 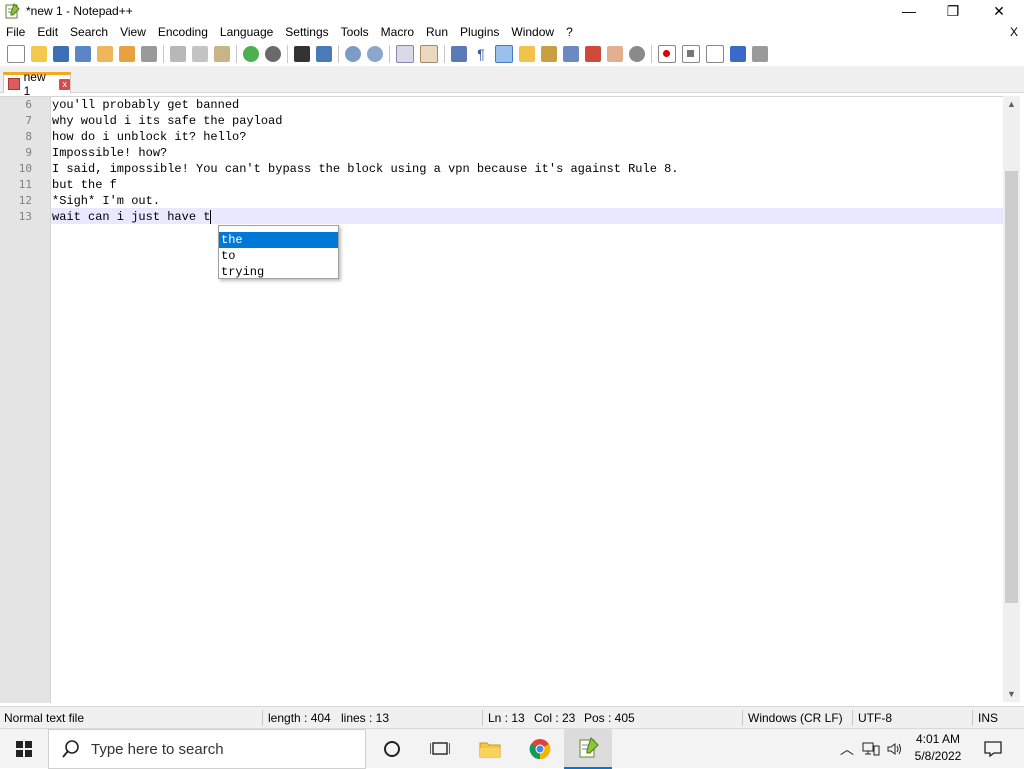 What do you see at coordinates (61, 54) in the screenshot?
I see `save-icon` at bounding box center [61, 54].